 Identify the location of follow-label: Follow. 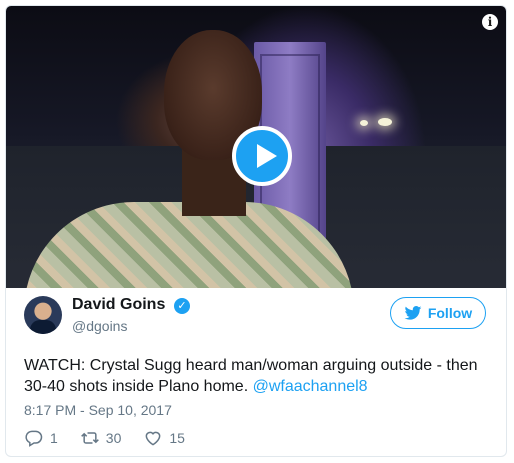
(450, 313).